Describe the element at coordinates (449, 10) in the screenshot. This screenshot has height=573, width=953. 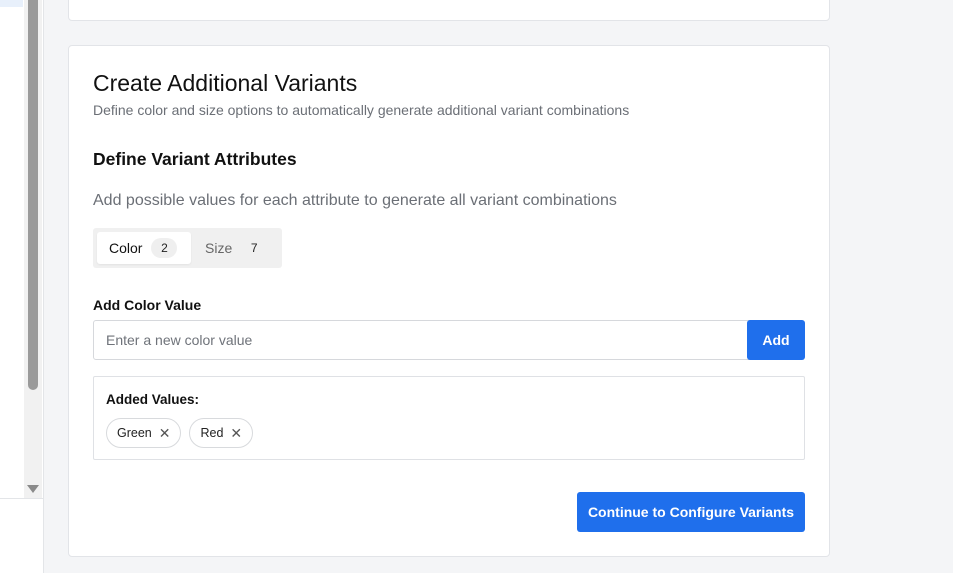
I see `previous-card` at that location.